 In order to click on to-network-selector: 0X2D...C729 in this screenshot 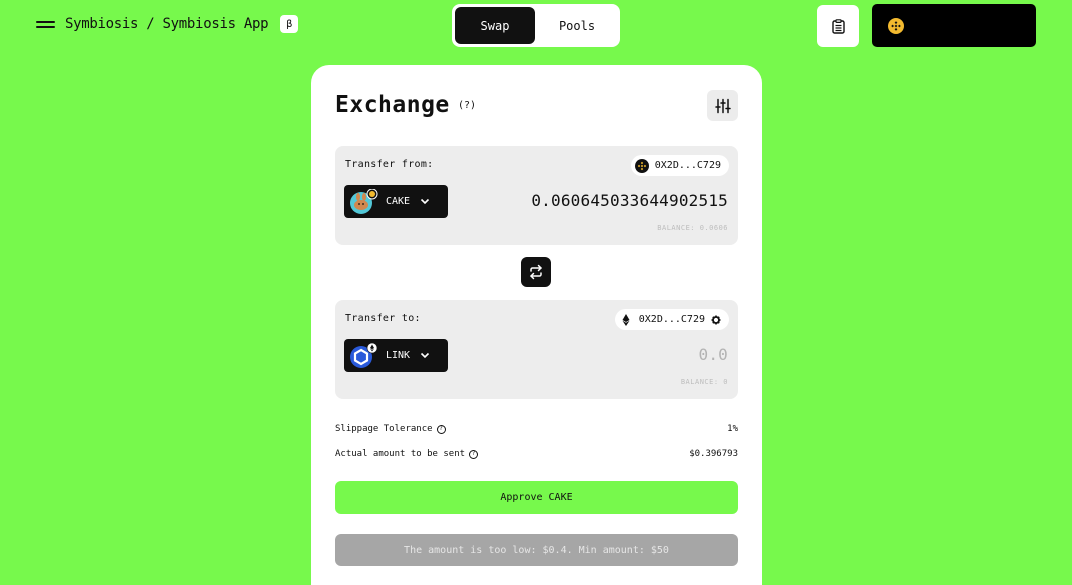, I will do `click(671, 319)`.